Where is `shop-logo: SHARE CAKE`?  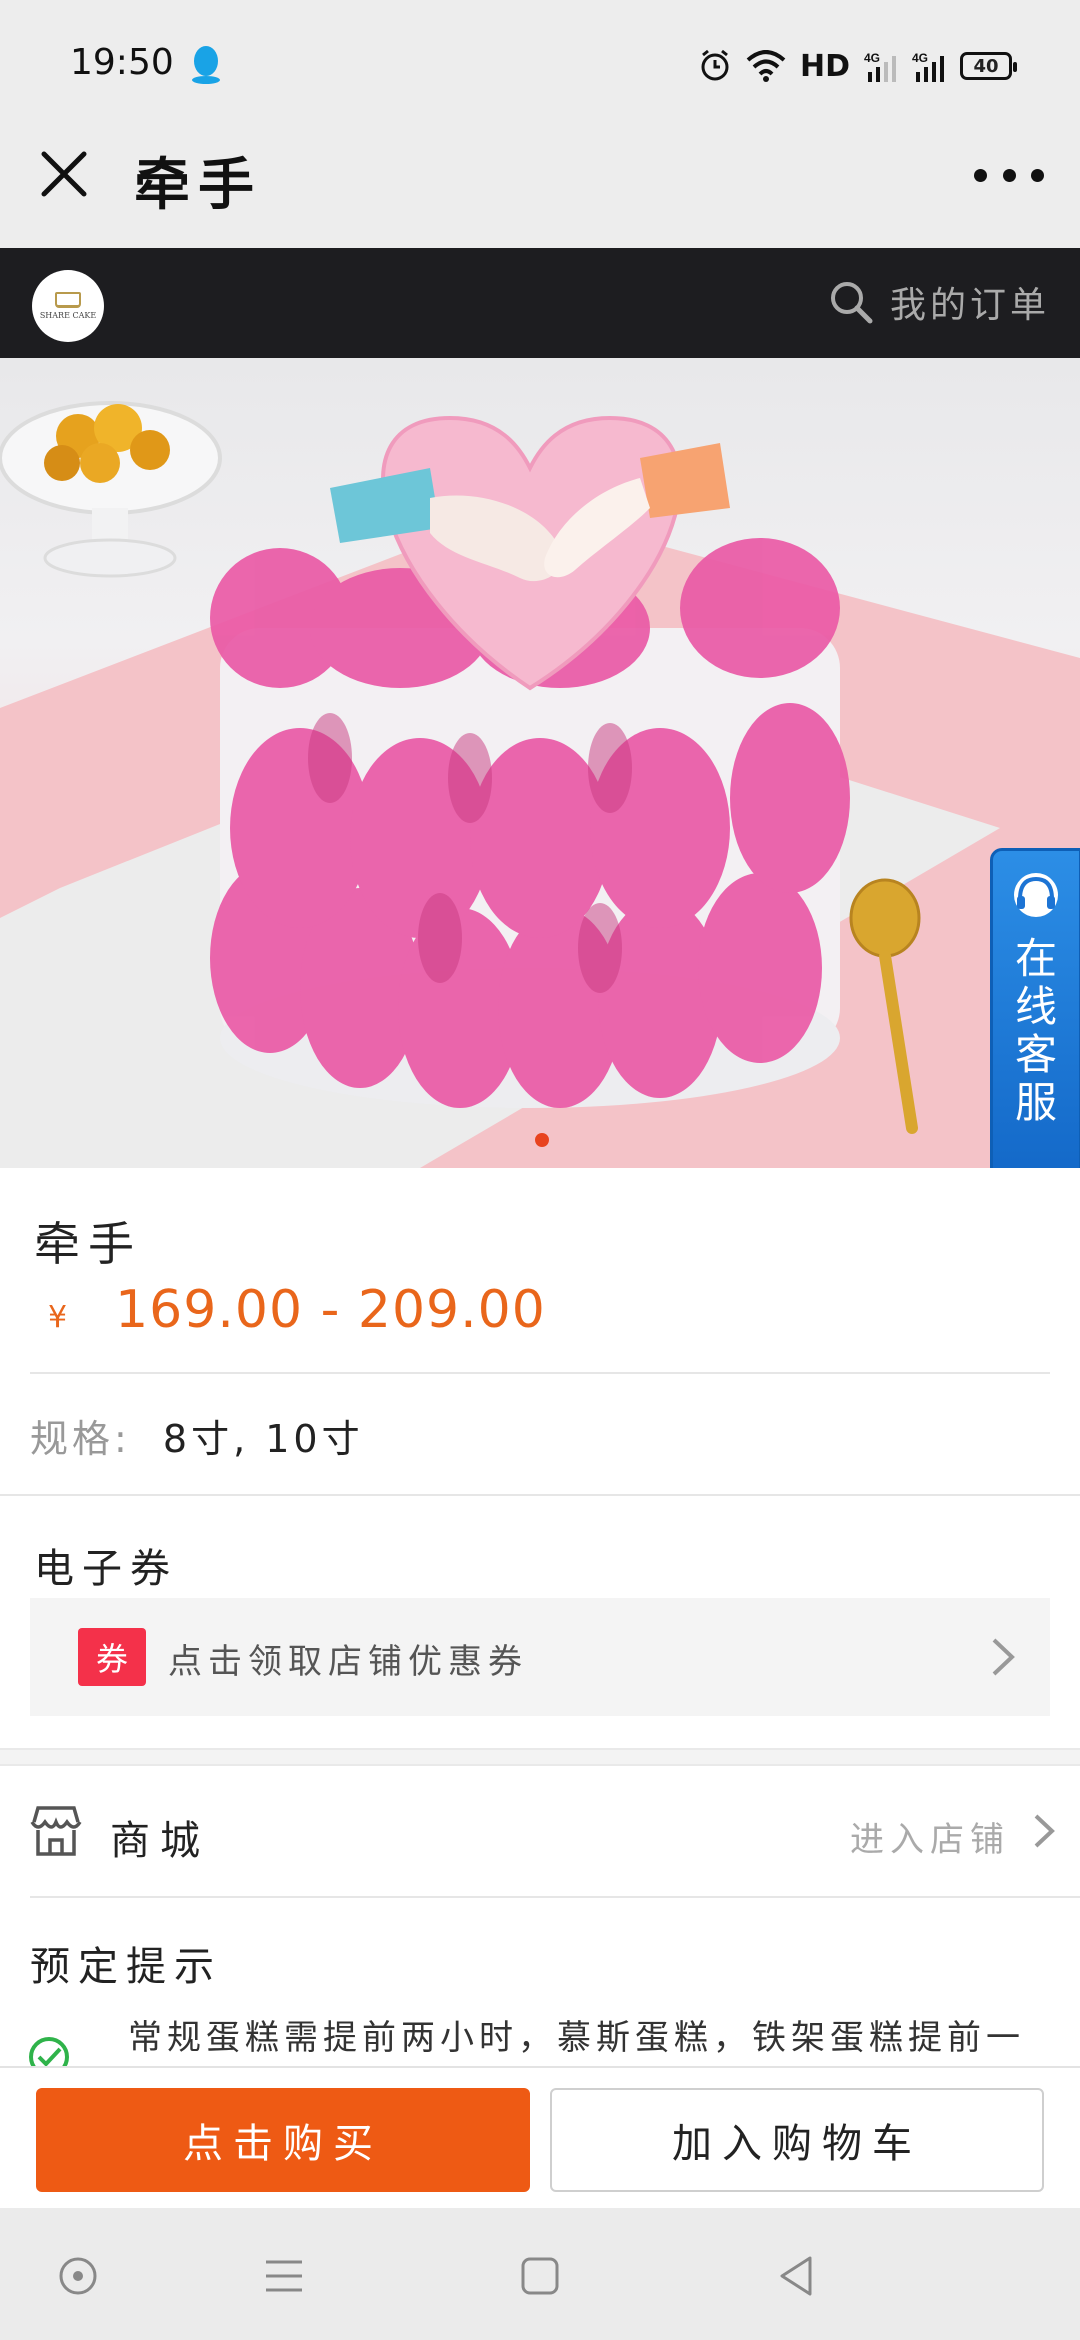
shop-logo: SHARE CAKE is located at coordinates (68, 306).